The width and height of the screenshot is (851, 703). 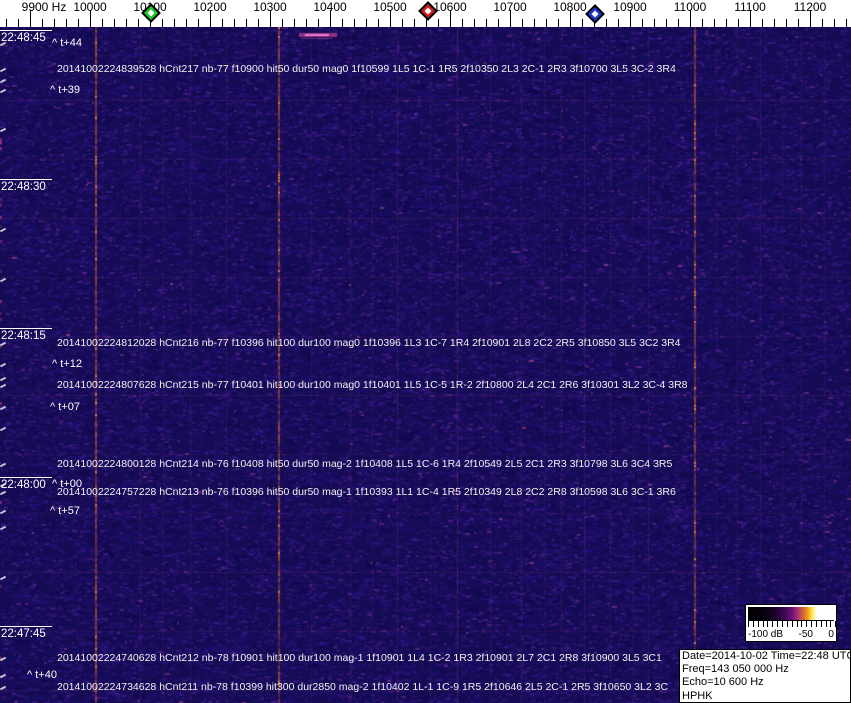 What do you see at coordinates (697, 695) in the screenshot?
I see `info-station-code: HPHK` at bounding box center [697, 695].